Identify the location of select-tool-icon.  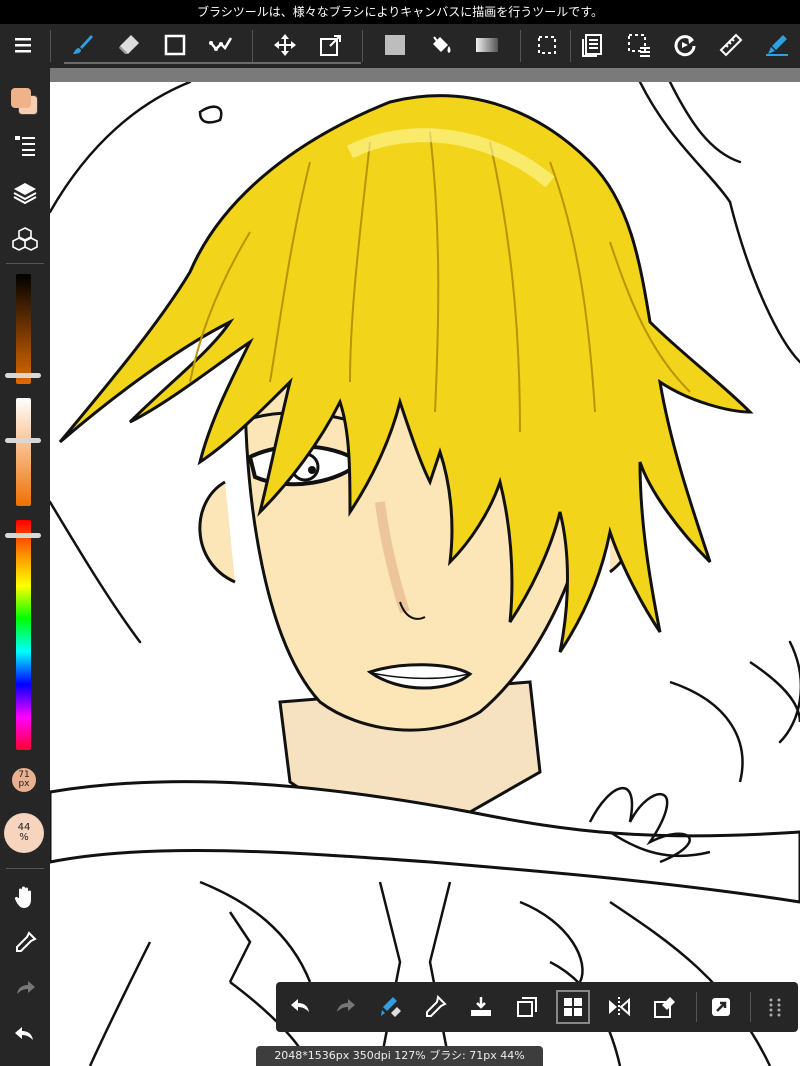
(639, 45).